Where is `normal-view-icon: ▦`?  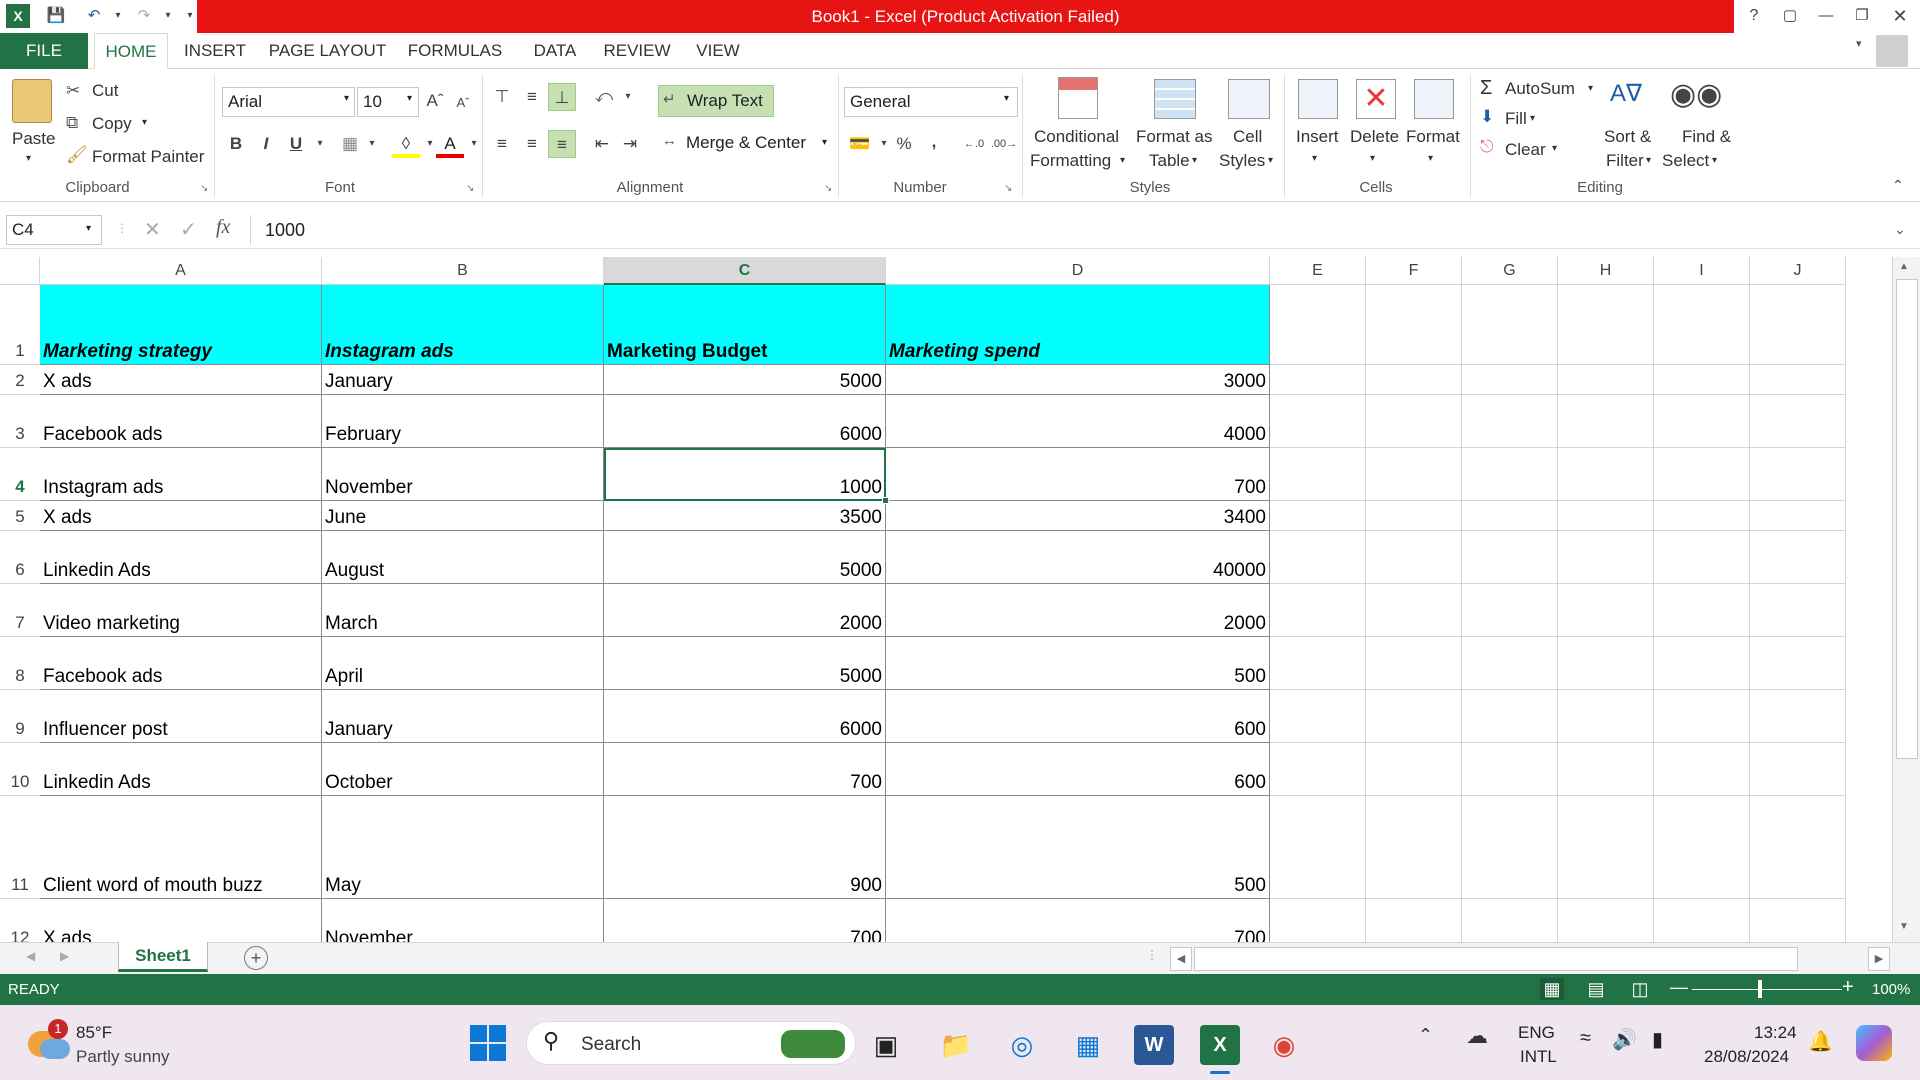 normal-view-icon: ▦ is located at coordinates (1552, 989).